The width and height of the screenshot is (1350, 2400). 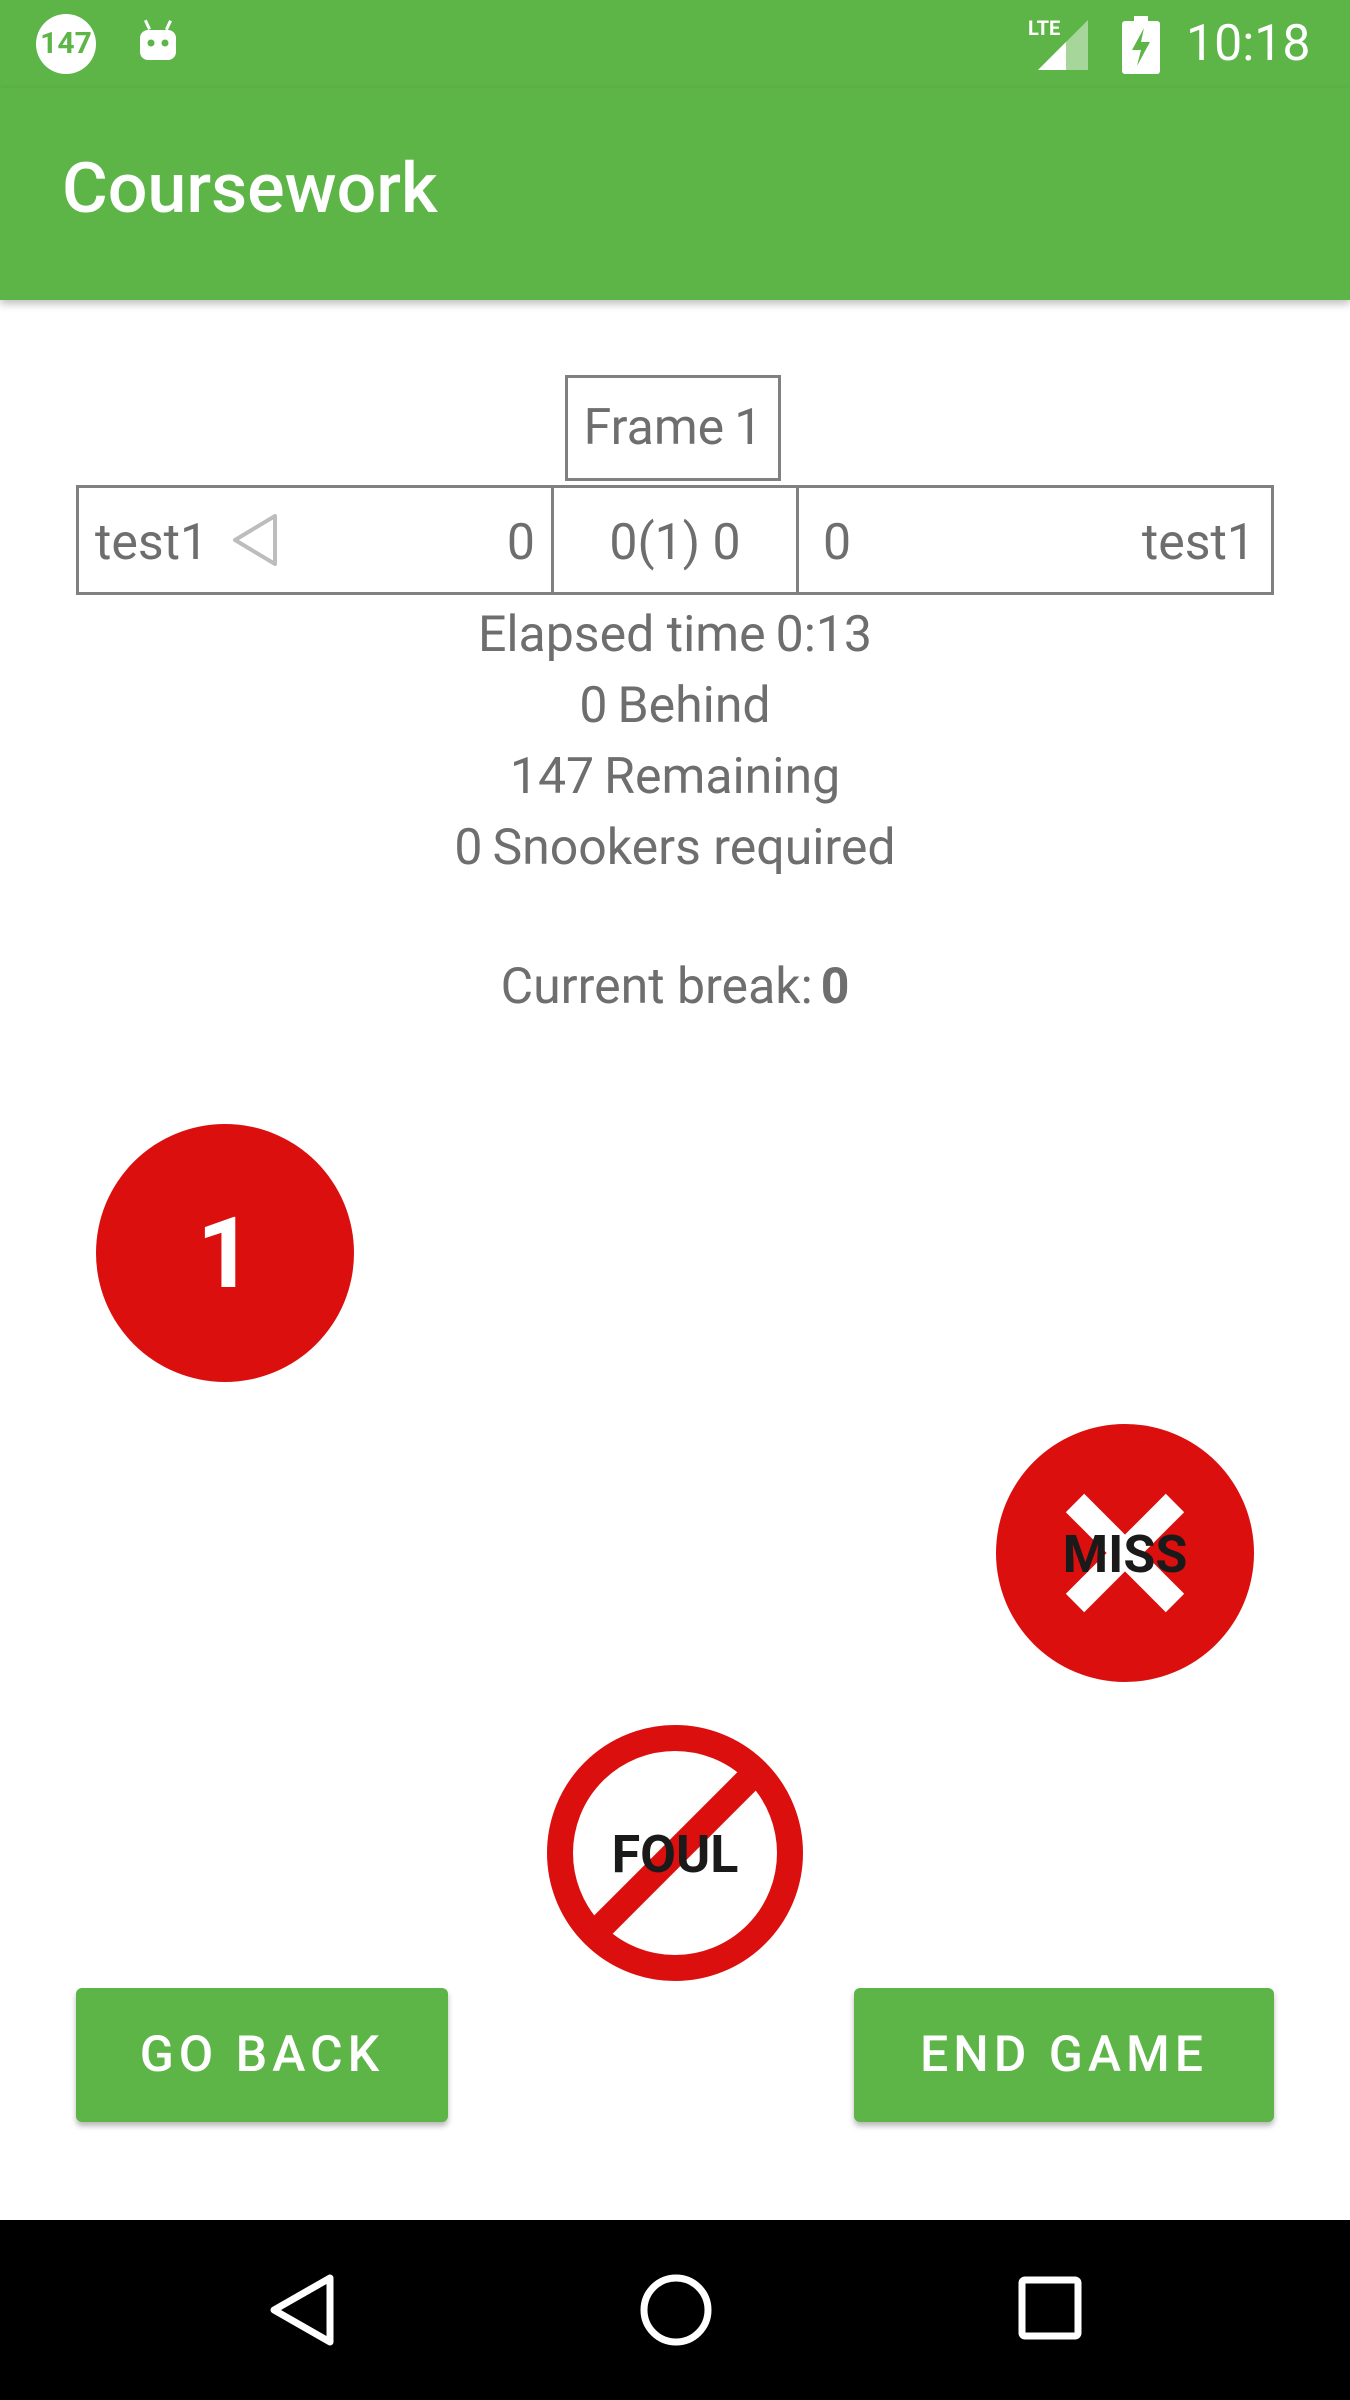 What do you see at coordinates (468, 848) in the screenshot?
I see `snookers-value: 0` at bounding box center [468, 848].